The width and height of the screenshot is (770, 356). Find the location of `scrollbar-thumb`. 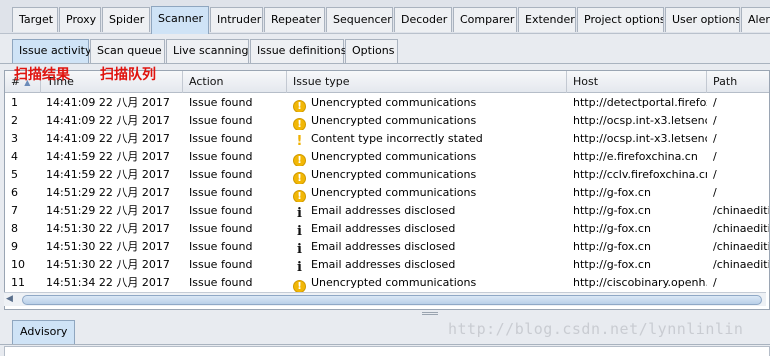

scrollbar-thumb is located at coordinates (392, 300).